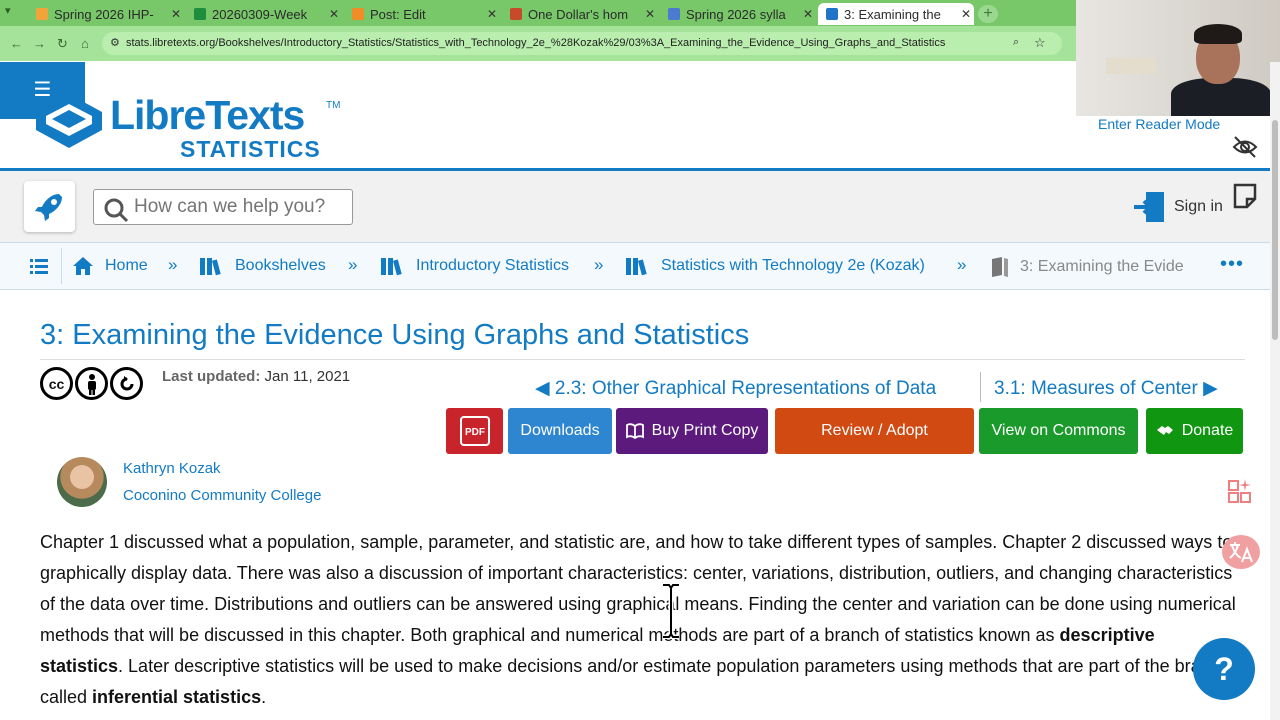  I want to click on author-name-link: Kathryn Kozak, so click(172, 468).